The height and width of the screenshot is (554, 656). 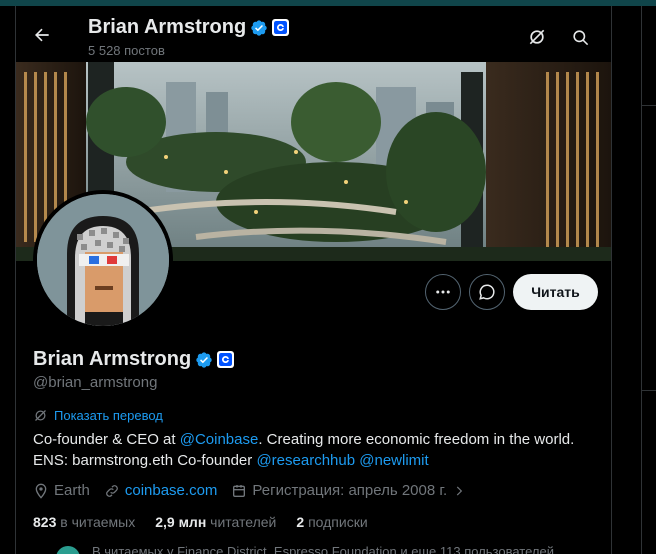 What do you see at coordinates (648, 56) in the screenshot?
I see `right-sidebar-card-top` at bounding box center [648, 56].